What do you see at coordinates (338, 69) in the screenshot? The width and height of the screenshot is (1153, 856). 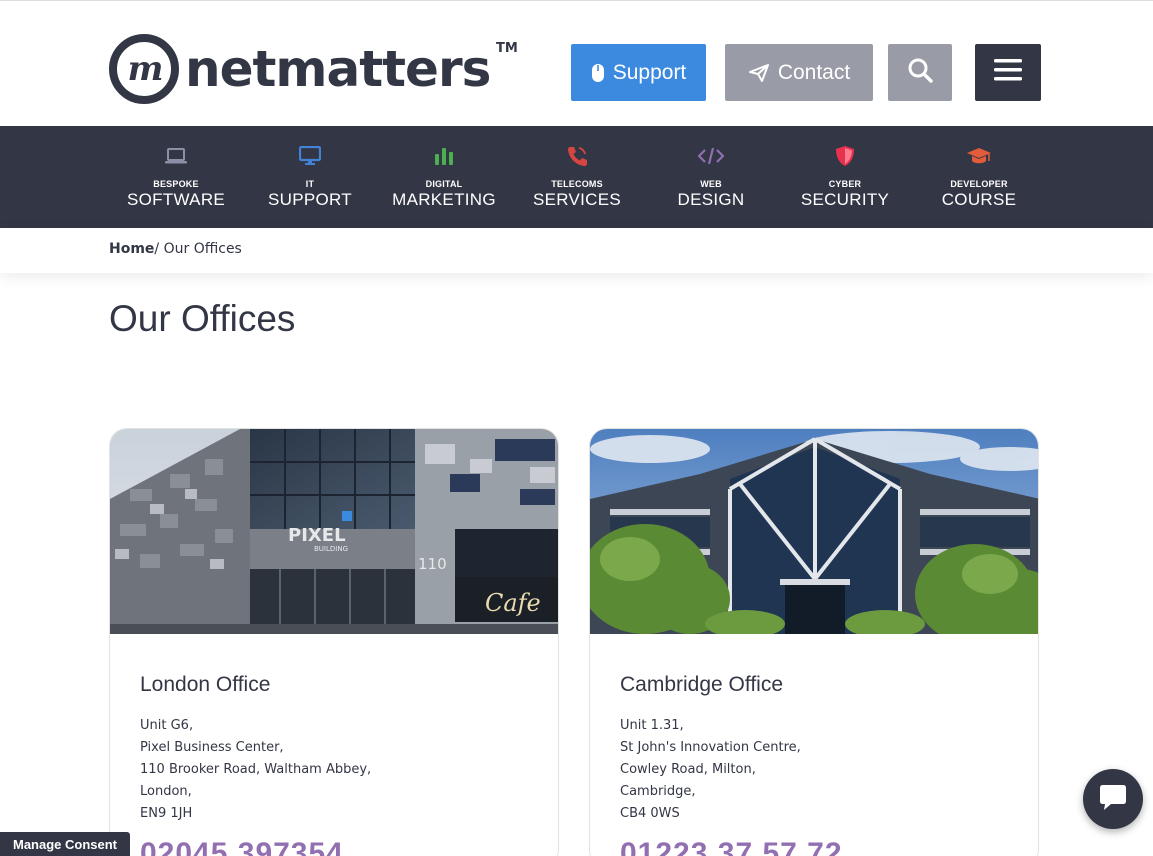 I see `logo-text: netmatters` at bounding box center [338, 69].